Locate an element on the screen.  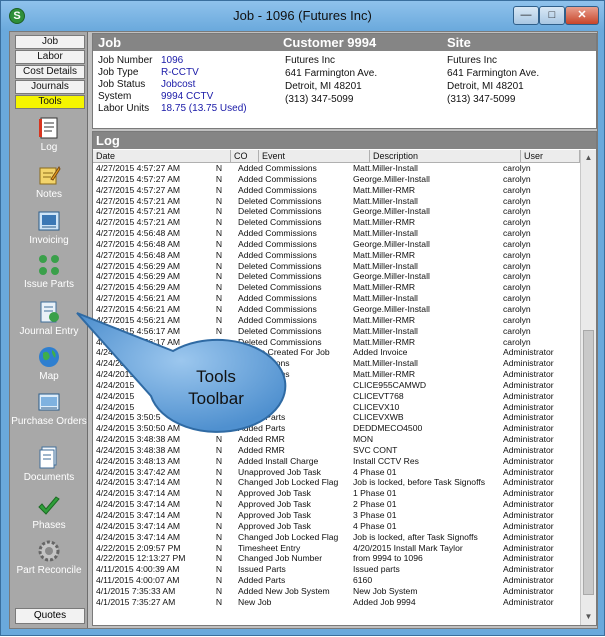
scroll-up-arrow-icon: ▲ is located at coordinates (588, 157).